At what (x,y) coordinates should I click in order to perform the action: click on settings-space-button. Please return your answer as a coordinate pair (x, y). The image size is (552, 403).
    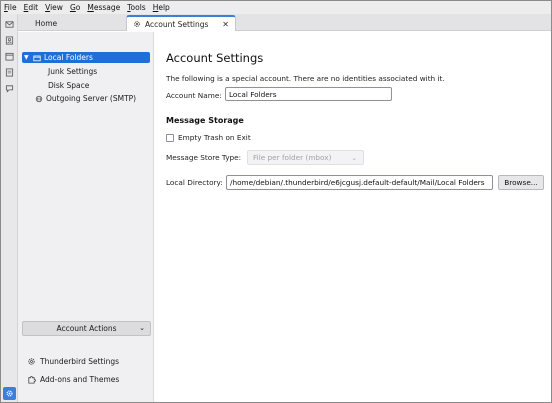
    Looking at the image, I should click on (9, 393).